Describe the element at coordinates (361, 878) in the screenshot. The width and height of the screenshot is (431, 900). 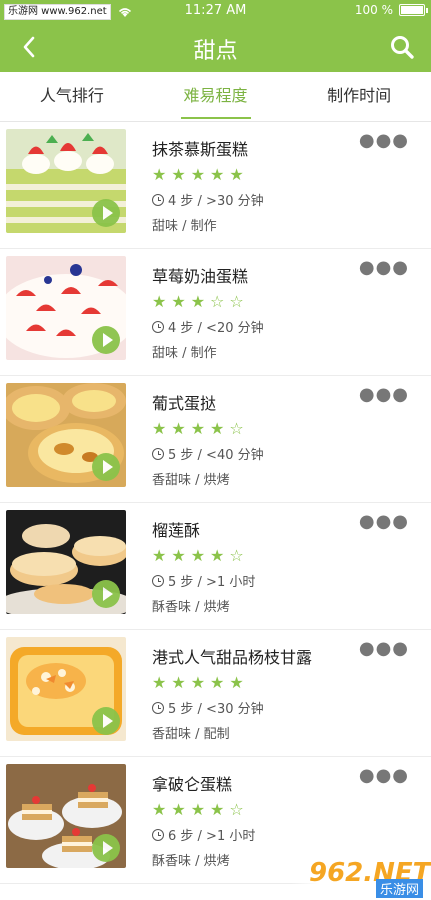
I see `site-watermark: 962.NET 乐游网` at that location.